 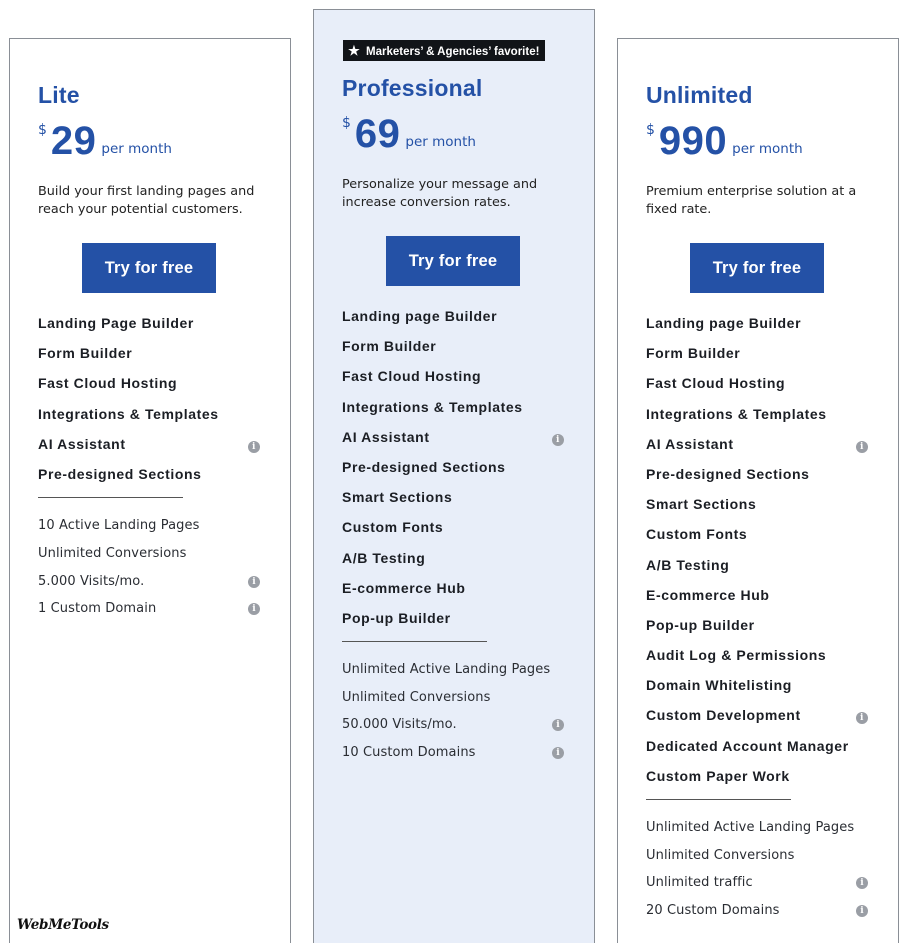 What do you see at coordinates (150, 588) in the screenshot?
I see `limit-item: 5.000 Visits/mo. i` at bounding box center [150, 588].